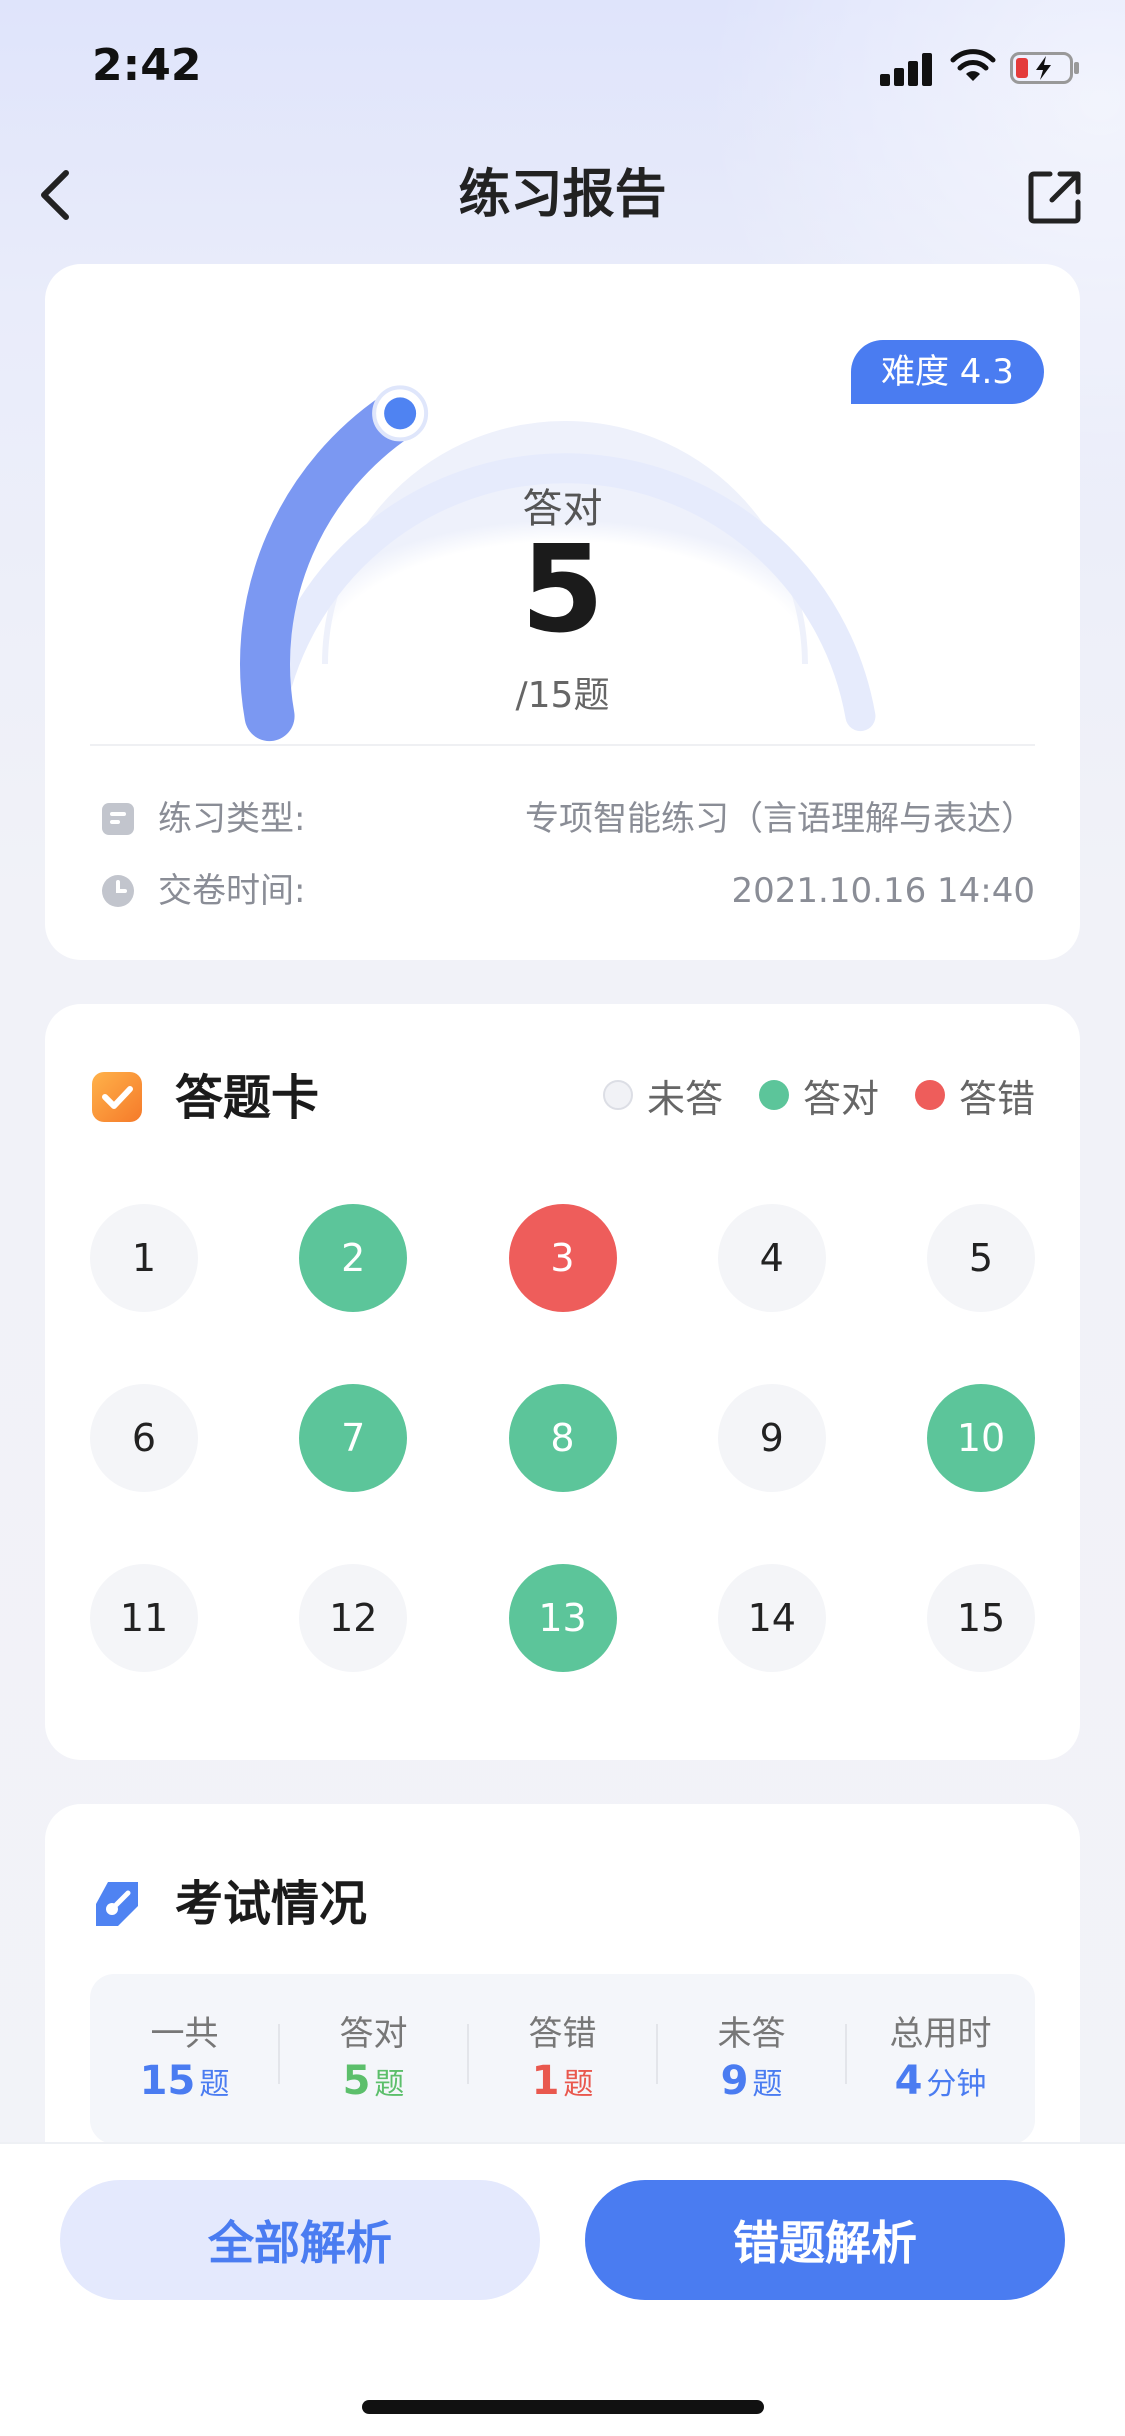 The height and width of the screenshot is (2436, 1125). What do you see at coordinates (617, 1095) in the screenshot?
I see `legend-unanswered-dot` at bounding box center [617, 1095].